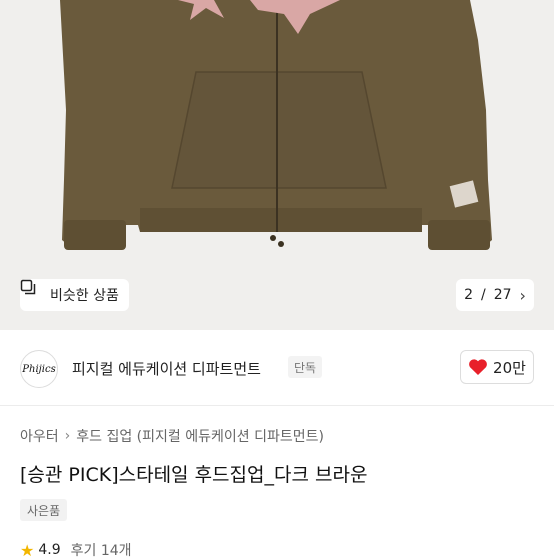 The height and width of the screenshot is (560, 554). What do you see at coordinates (39, 436) in the screenshot?
I see `breadcrumb-item-outer: 아우터` at bounding box center [39, 436].